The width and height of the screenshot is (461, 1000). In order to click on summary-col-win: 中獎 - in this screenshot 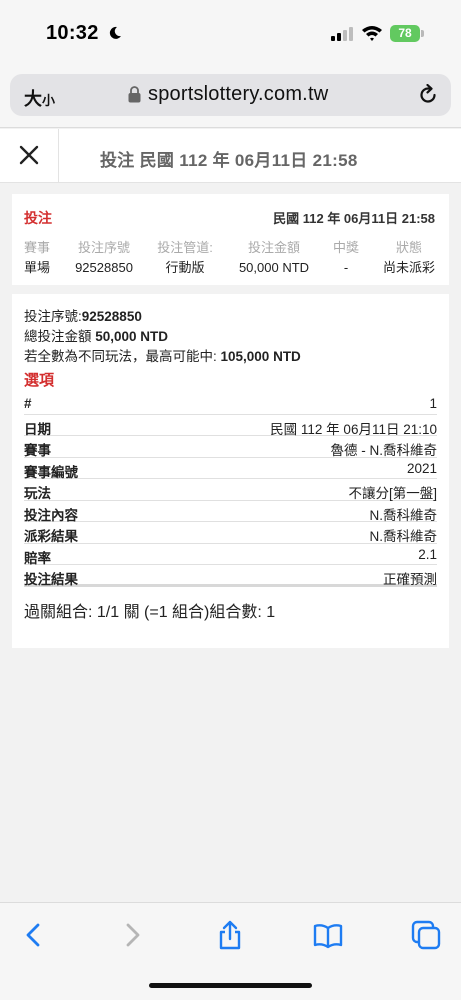, I will do `click(345, 257)`.